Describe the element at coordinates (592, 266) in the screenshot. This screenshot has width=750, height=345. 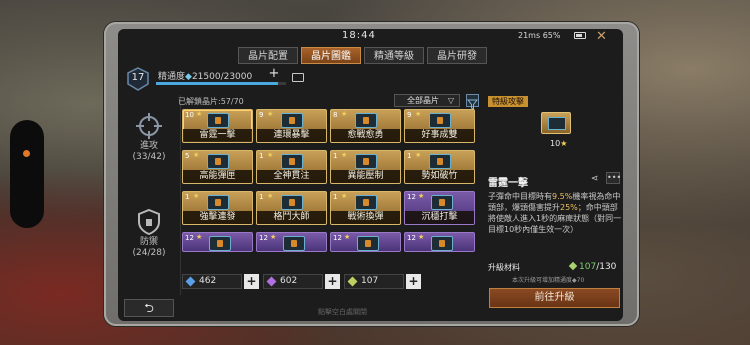
I see `material-count: 107/130` at that location.